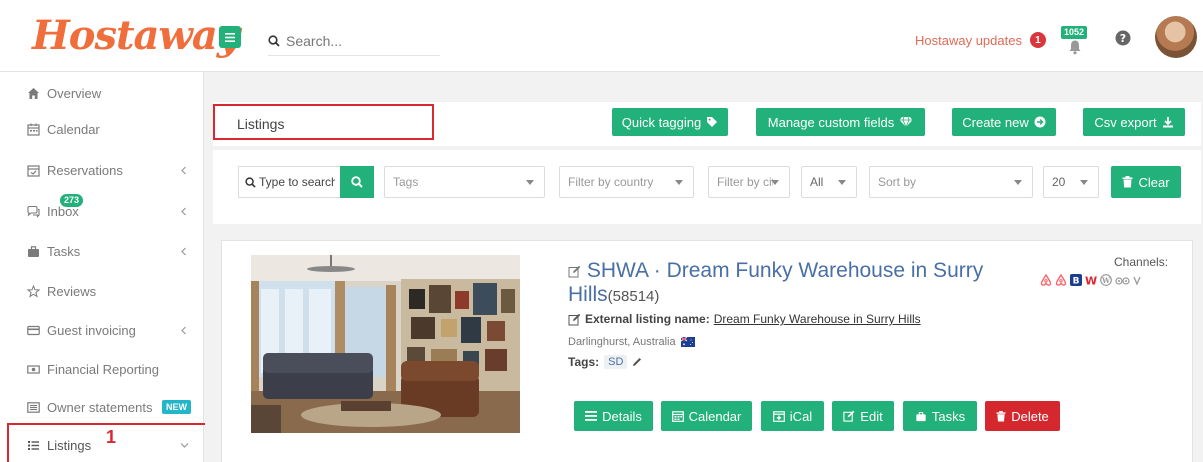 The image size is (1203, 462). I want to click on channels-label: Channels:, so click(1141, 262).